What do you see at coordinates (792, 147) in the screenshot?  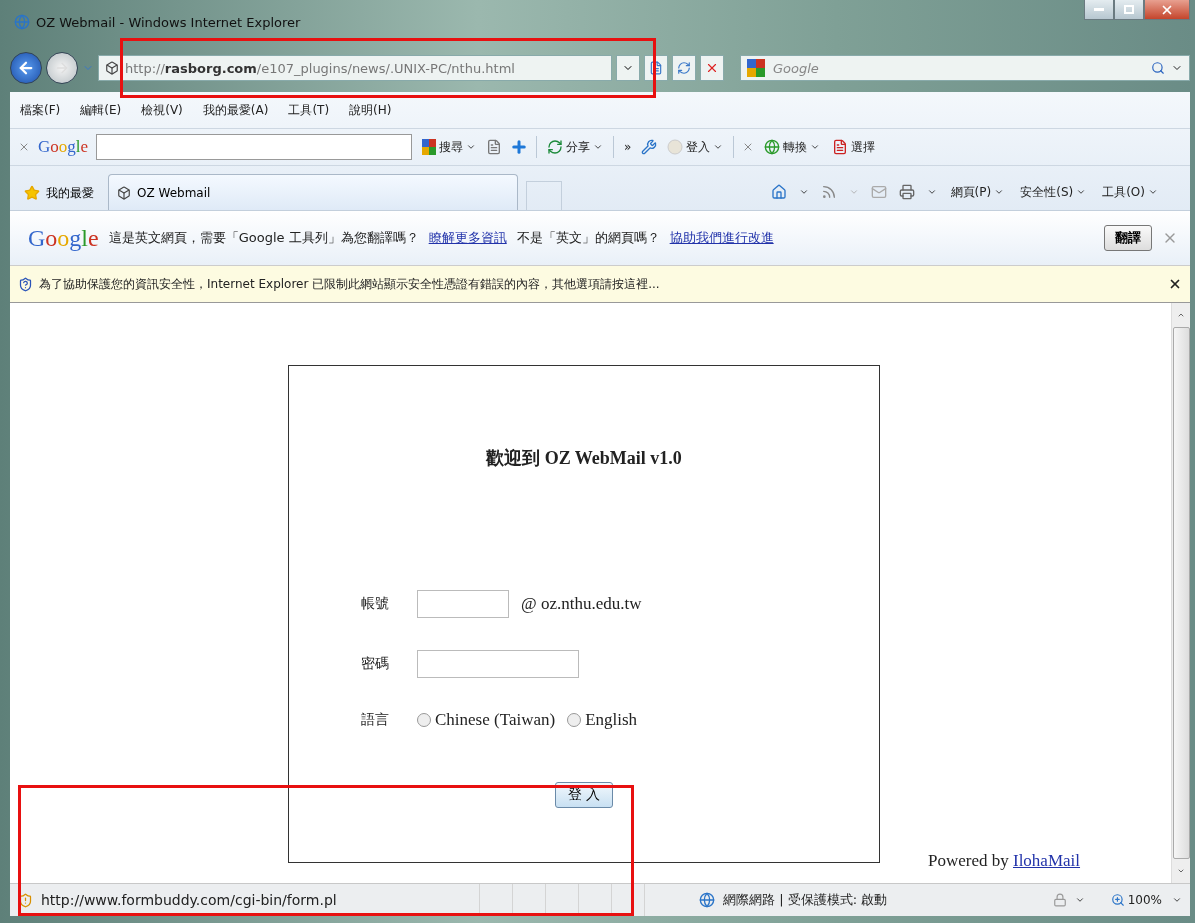 I see `translate-button: 轉換` at bounding box center [792, 147].